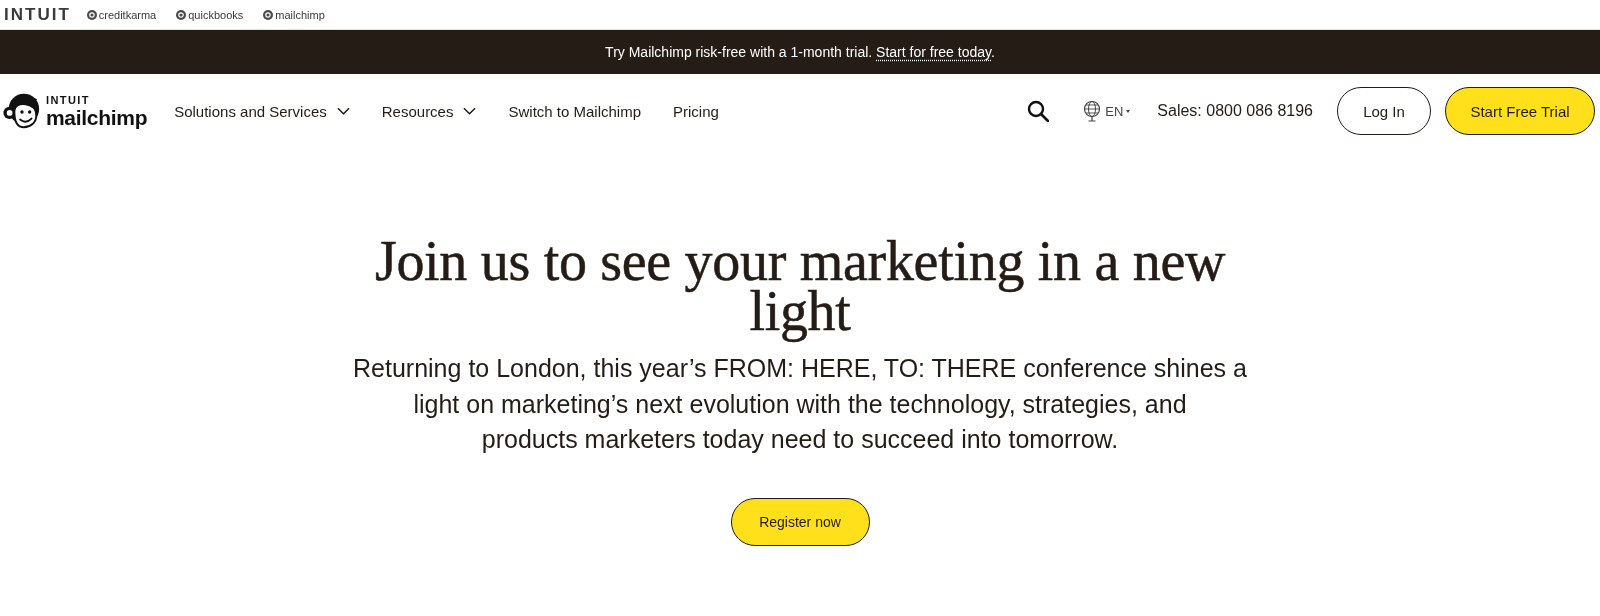  What do you see at coordinates (1106, 111) in the screenshot?
I see `language-selector: EN` at bounding box center [1106, 111].